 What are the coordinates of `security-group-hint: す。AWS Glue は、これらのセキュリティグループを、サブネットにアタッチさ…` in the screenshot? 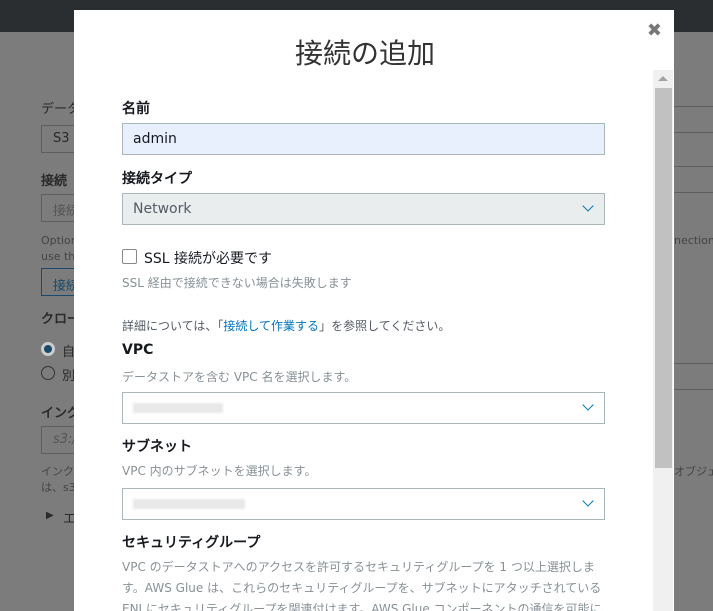 It's located at (362, 588).